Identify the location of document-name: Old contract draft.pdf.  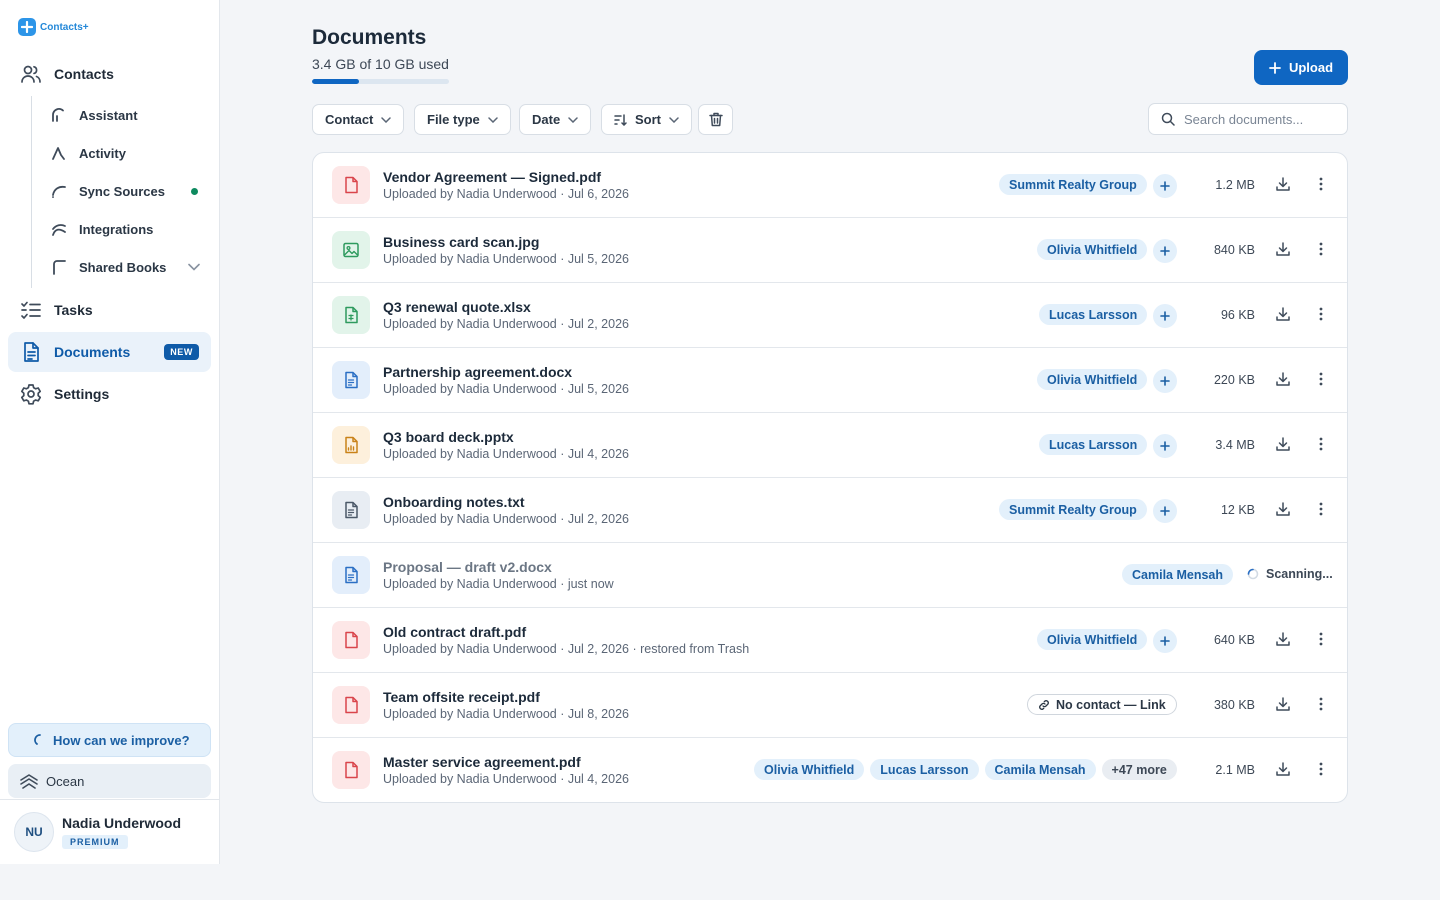
(454, 632).